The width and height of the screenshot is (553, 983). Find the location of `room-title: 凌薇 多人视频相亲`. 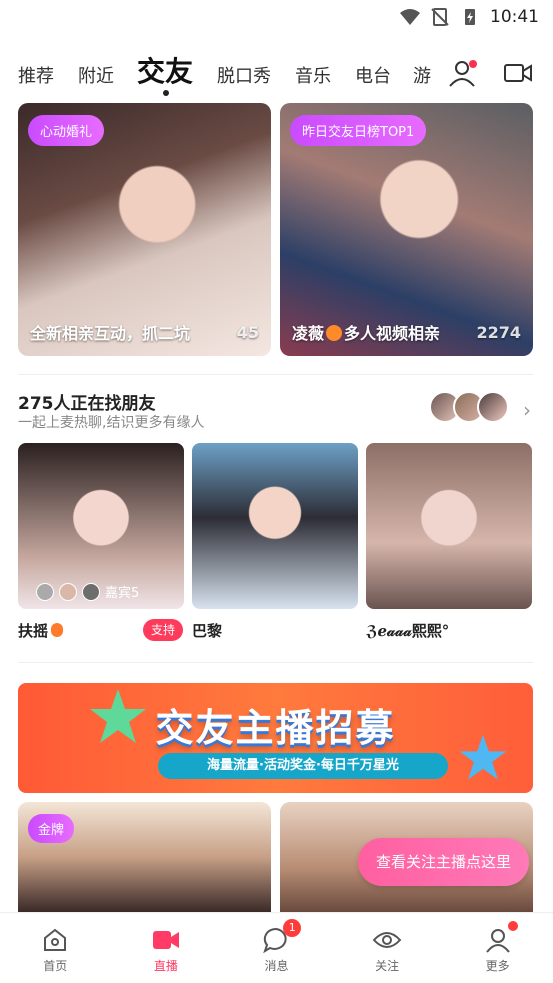

room-title: 凌薇 多人视频相亲 is located at coordinates (366, 332).